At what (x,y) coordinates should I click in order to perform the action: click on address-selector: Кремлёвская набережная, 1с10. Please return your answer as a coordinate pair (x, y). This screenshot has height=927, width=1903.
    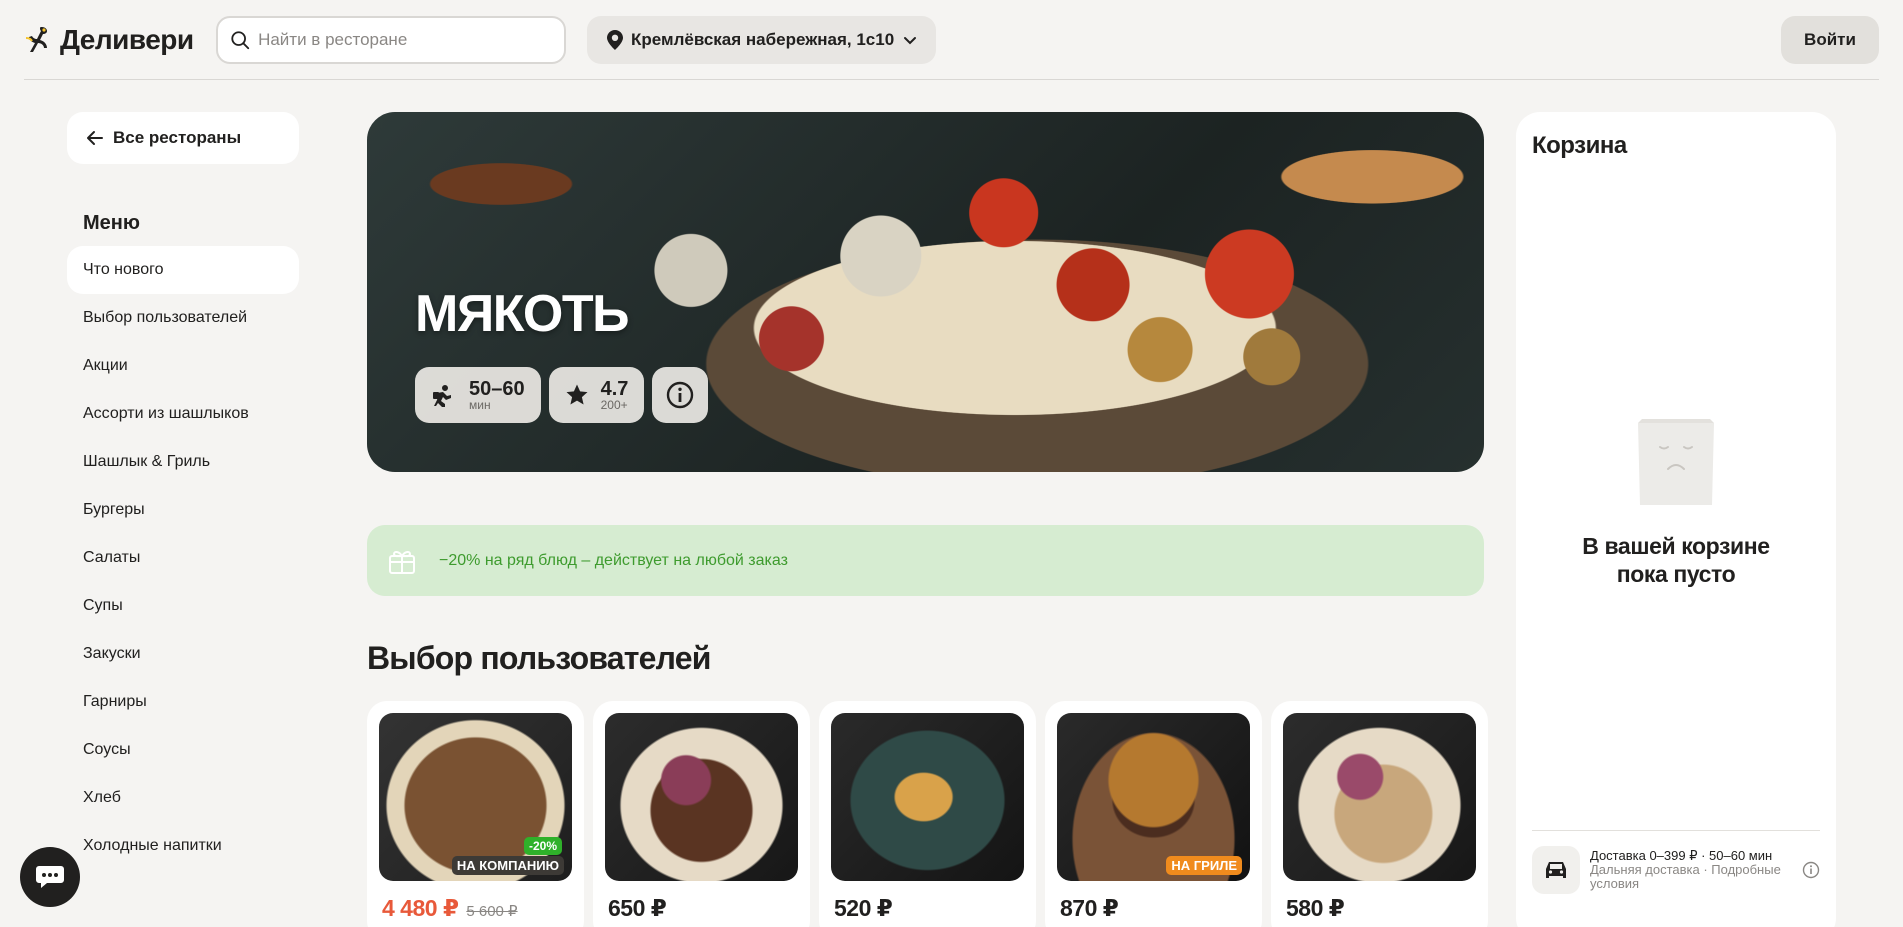
    Looking at the image, I should click on (762, 39).